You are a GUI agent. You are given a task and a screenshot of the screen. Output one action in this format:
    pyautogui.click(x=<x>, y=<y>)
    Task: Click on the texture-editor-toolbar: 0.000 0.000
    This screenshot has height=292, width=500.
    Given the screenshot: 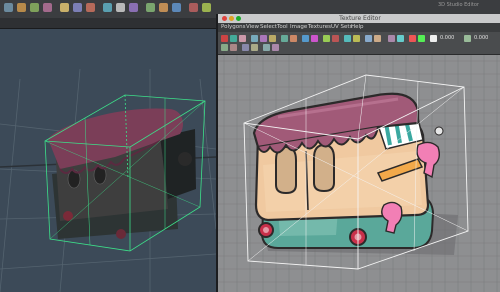 What is the action you would take?
    pyautogui.click(x=359, y=43)
    